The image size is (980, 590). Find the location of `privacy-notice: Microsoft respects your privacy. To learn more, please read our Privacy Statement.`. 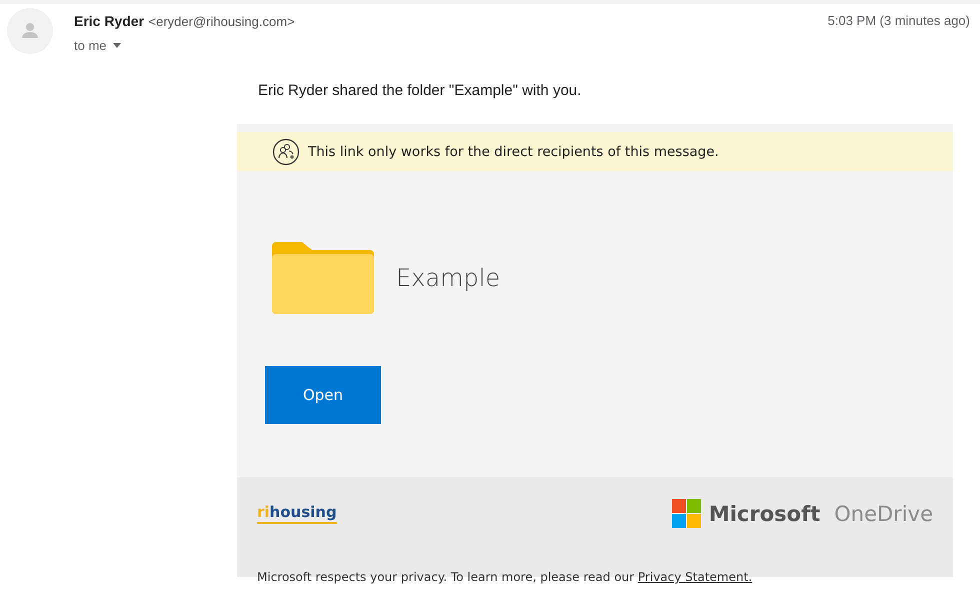

privacy-notice: Microsoft respects your privacy. To learn more, please read our Privacy Statement. is located at coordinates (505, 577).